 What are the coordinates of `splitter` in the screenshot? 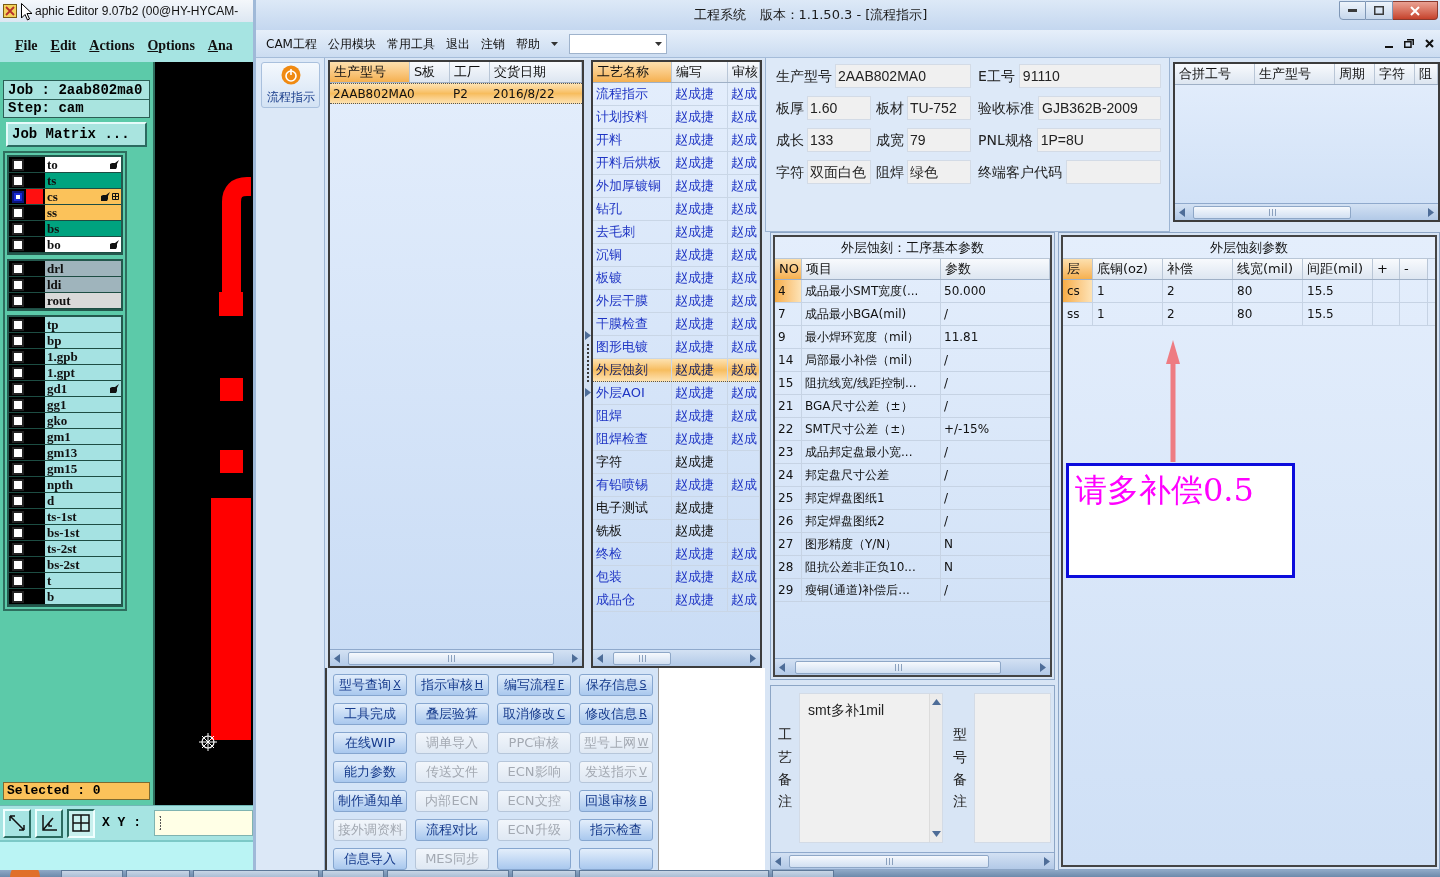 It's located at (587, 364).